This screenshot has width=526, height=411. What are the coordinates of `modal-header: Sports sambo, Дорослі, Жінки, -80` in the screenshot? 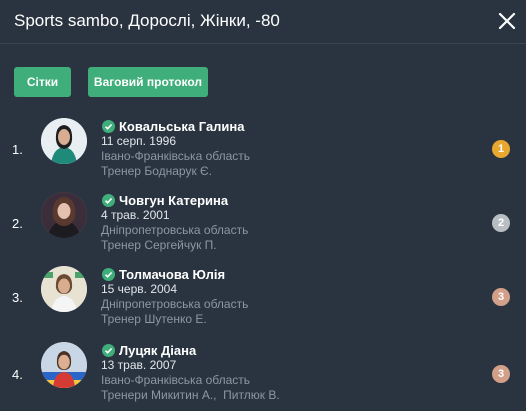 It's located at (263, 22).